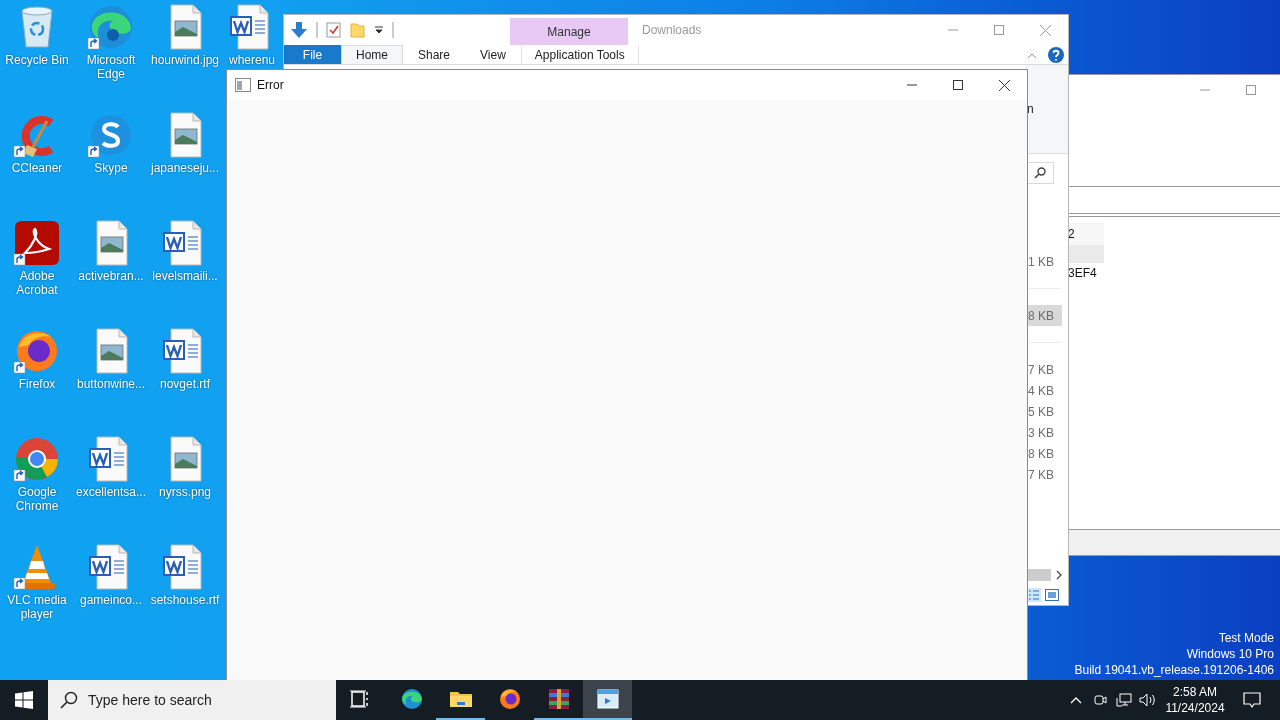  Describe the element at coordinates (372, 54) in the screenshot. I see `ribbon-tab: Home` at that location.